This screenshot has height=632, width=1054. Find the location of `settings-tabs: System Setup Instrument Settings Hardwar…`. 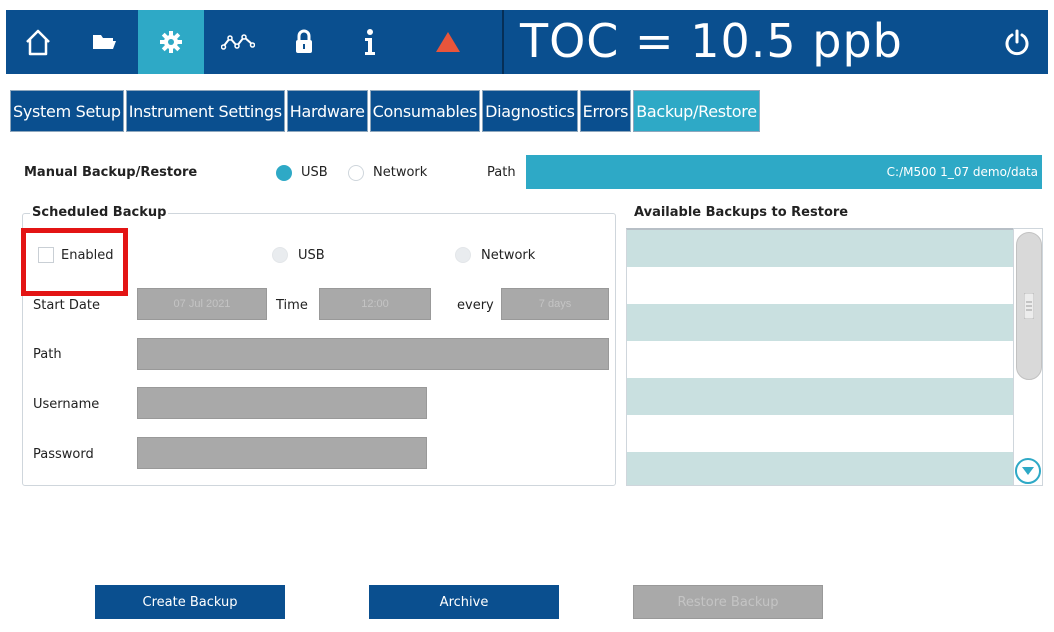

settings-tabs: System Setup Instrument Settings Hardwar… is located at coordinates (386, 111).